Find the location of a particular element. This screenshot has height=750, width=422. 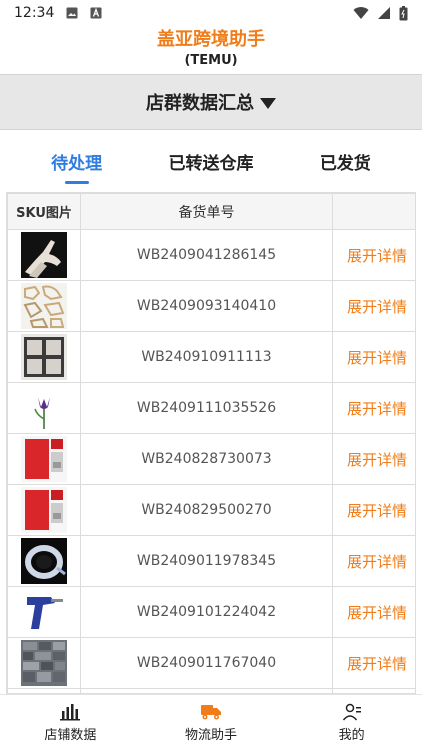

summary-label: 店群数据汇总 is located at coordinates (200, 103).